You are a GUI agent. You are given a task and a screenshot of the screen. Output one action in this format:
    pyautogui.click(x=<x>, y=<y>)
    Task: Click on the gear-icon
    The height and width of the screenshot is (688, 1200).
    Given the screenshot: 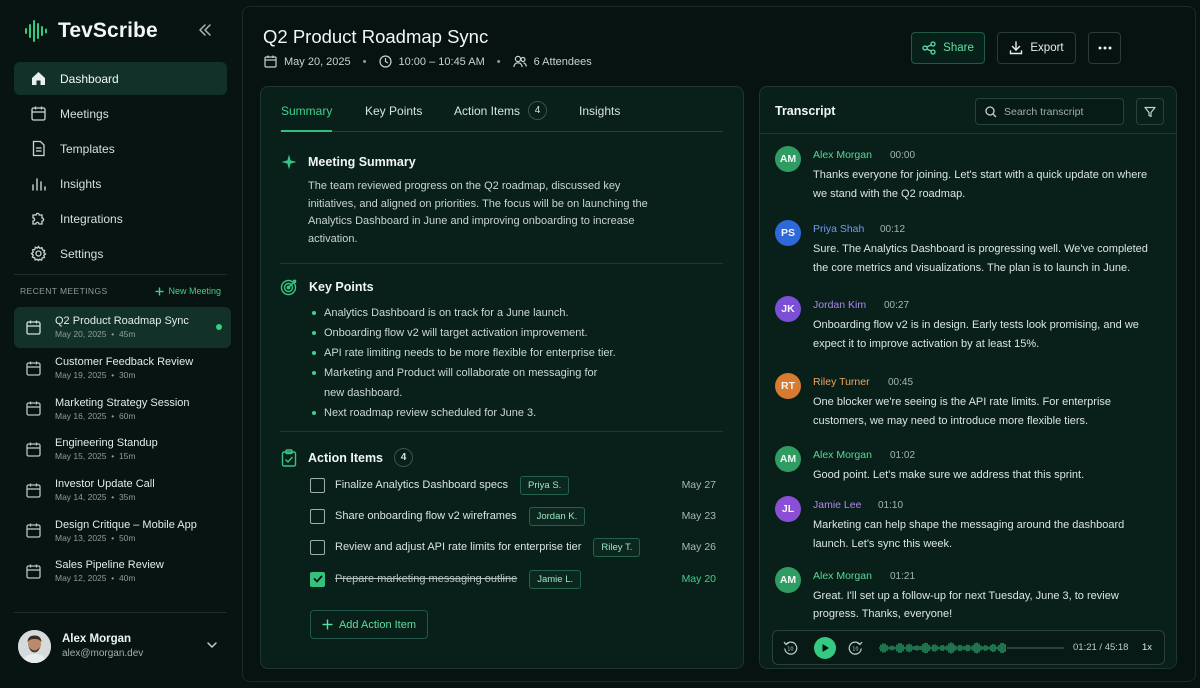 What is the action you would take?
    pyautogui.click(x=38, y=253)
    